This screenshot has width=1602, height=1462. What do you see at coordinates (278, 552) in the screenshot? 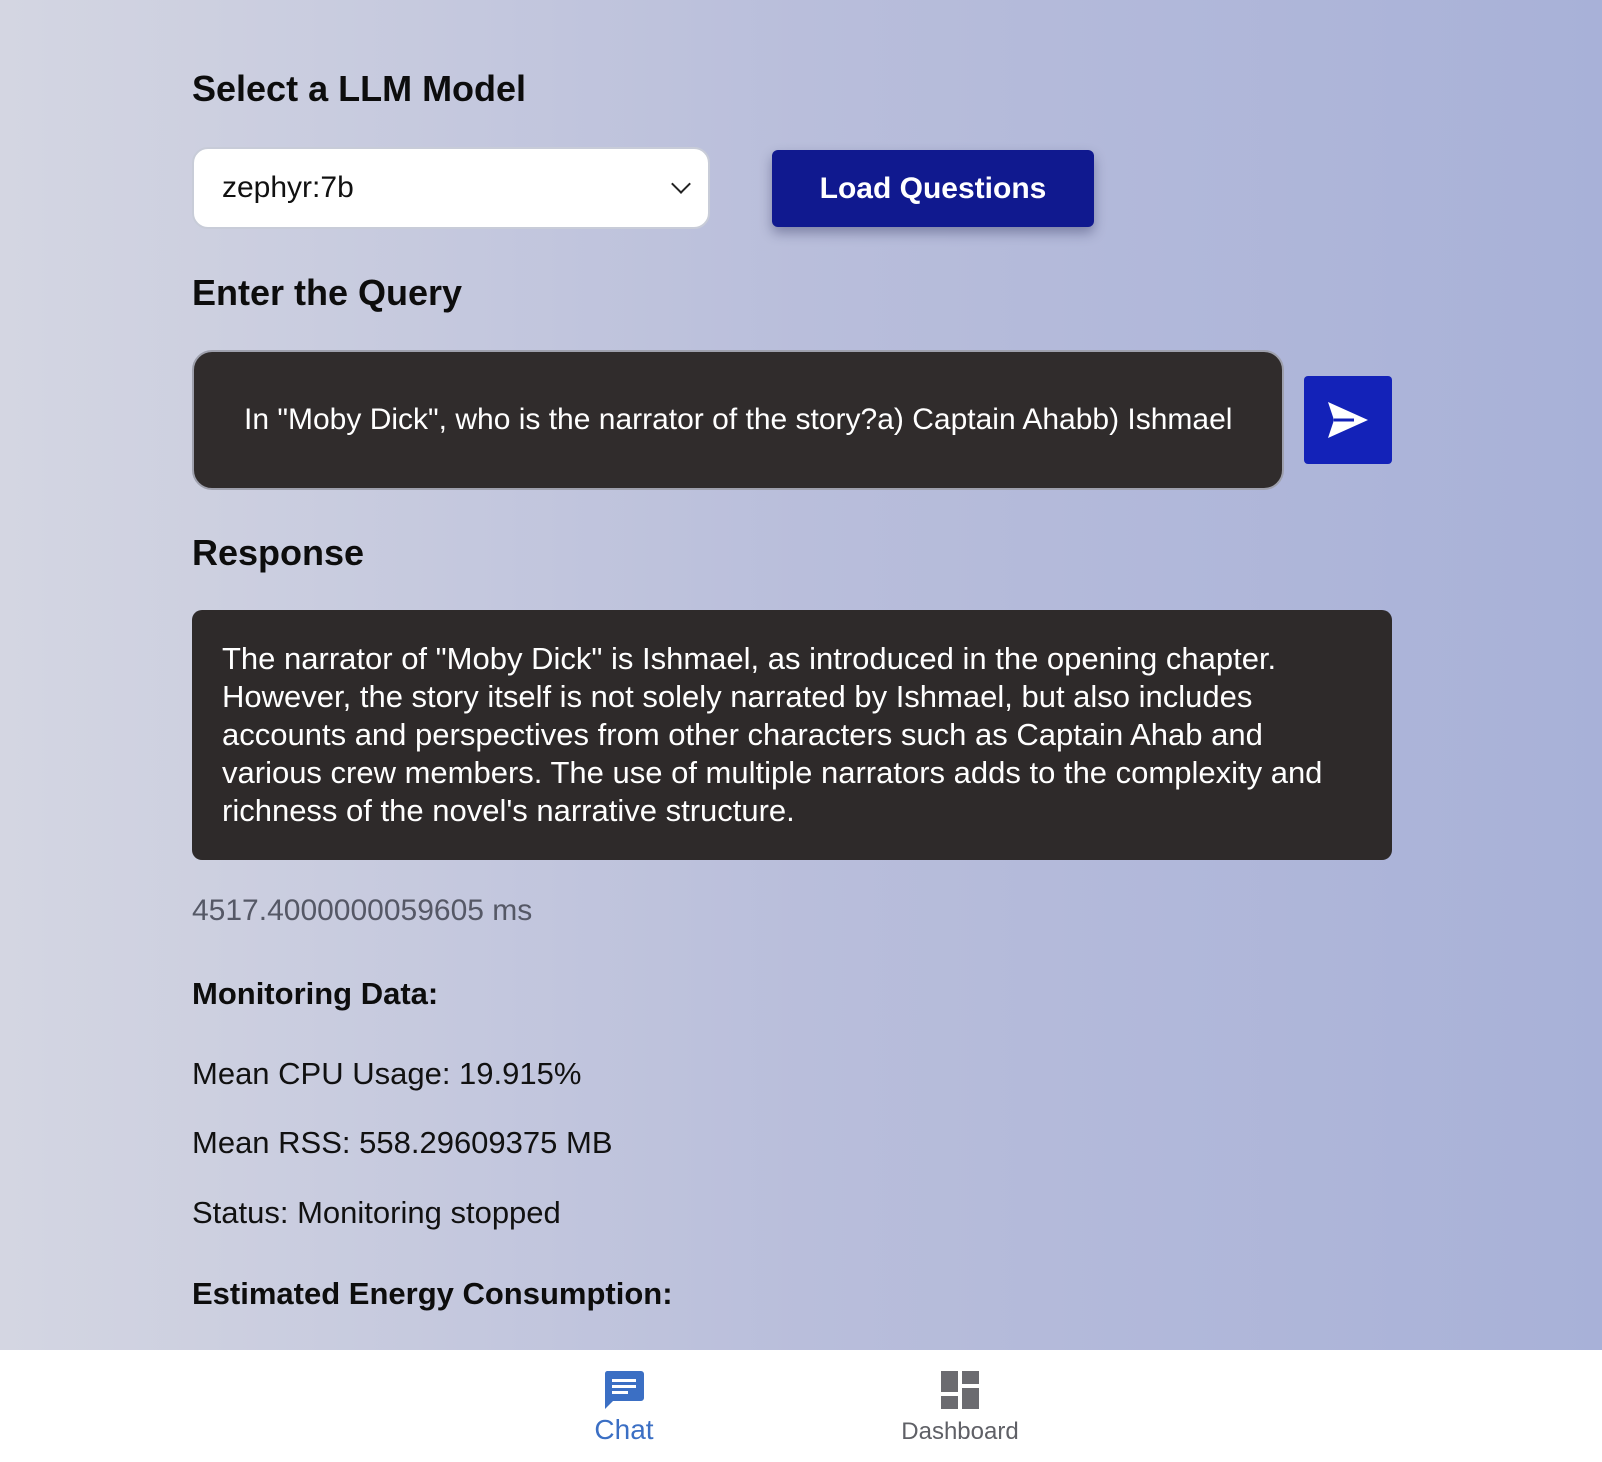
I see `response-heading: Response` at bounding box center [278, 552].